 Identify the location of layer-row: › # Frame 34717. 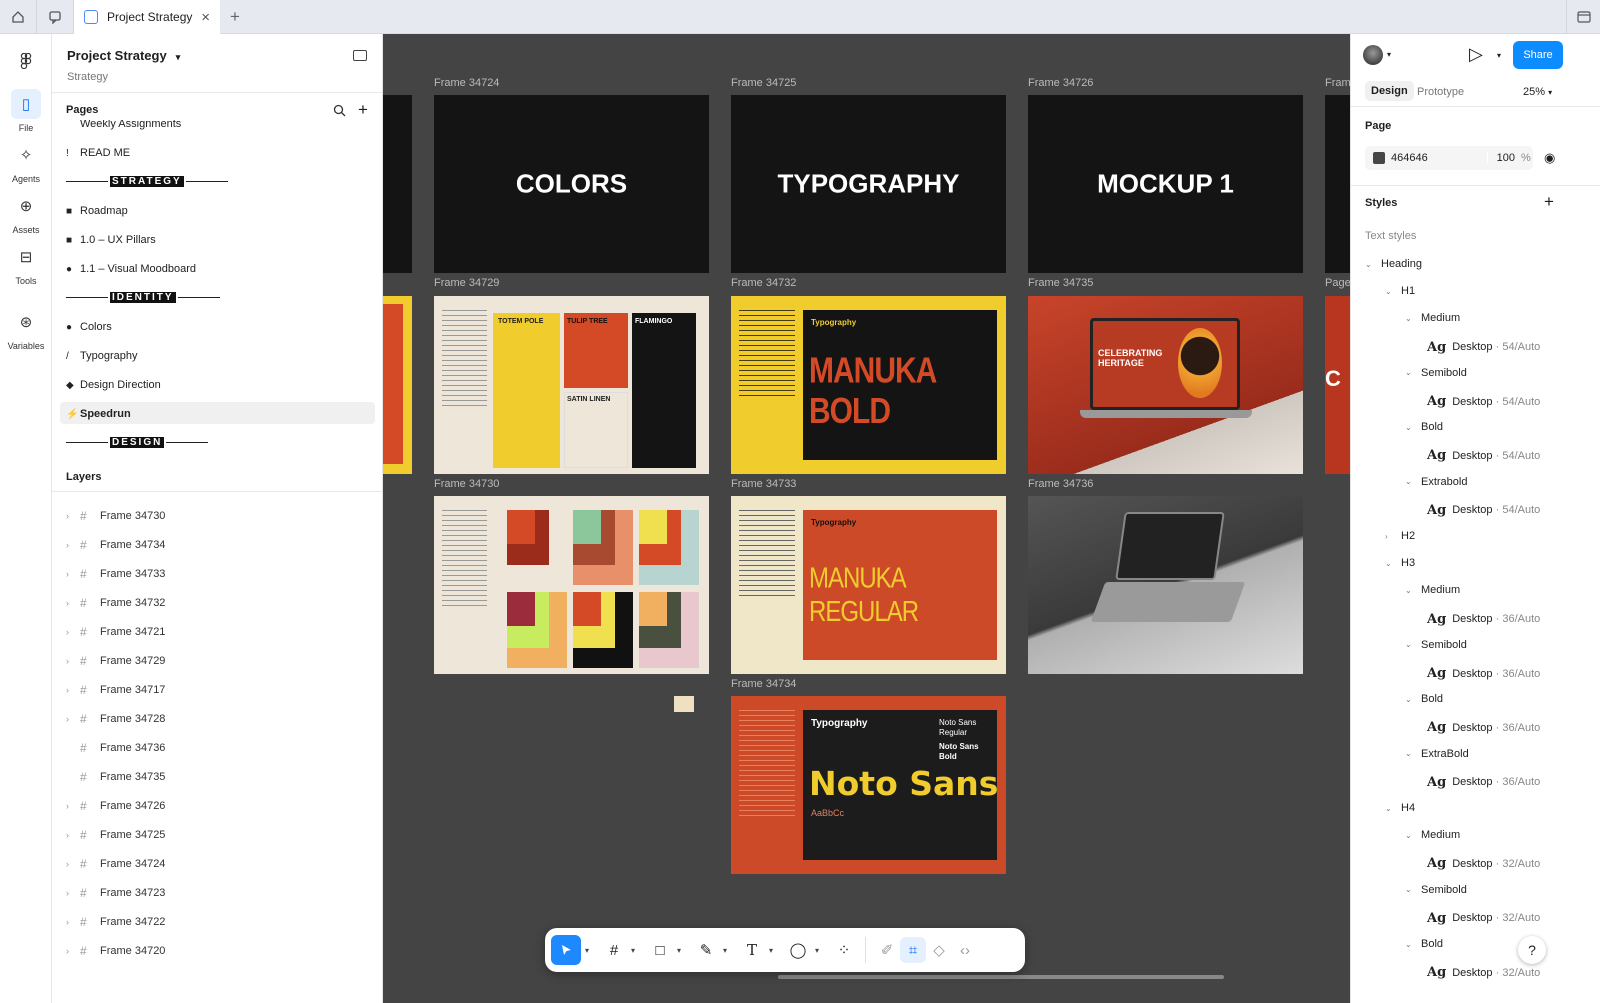
(115, 690).